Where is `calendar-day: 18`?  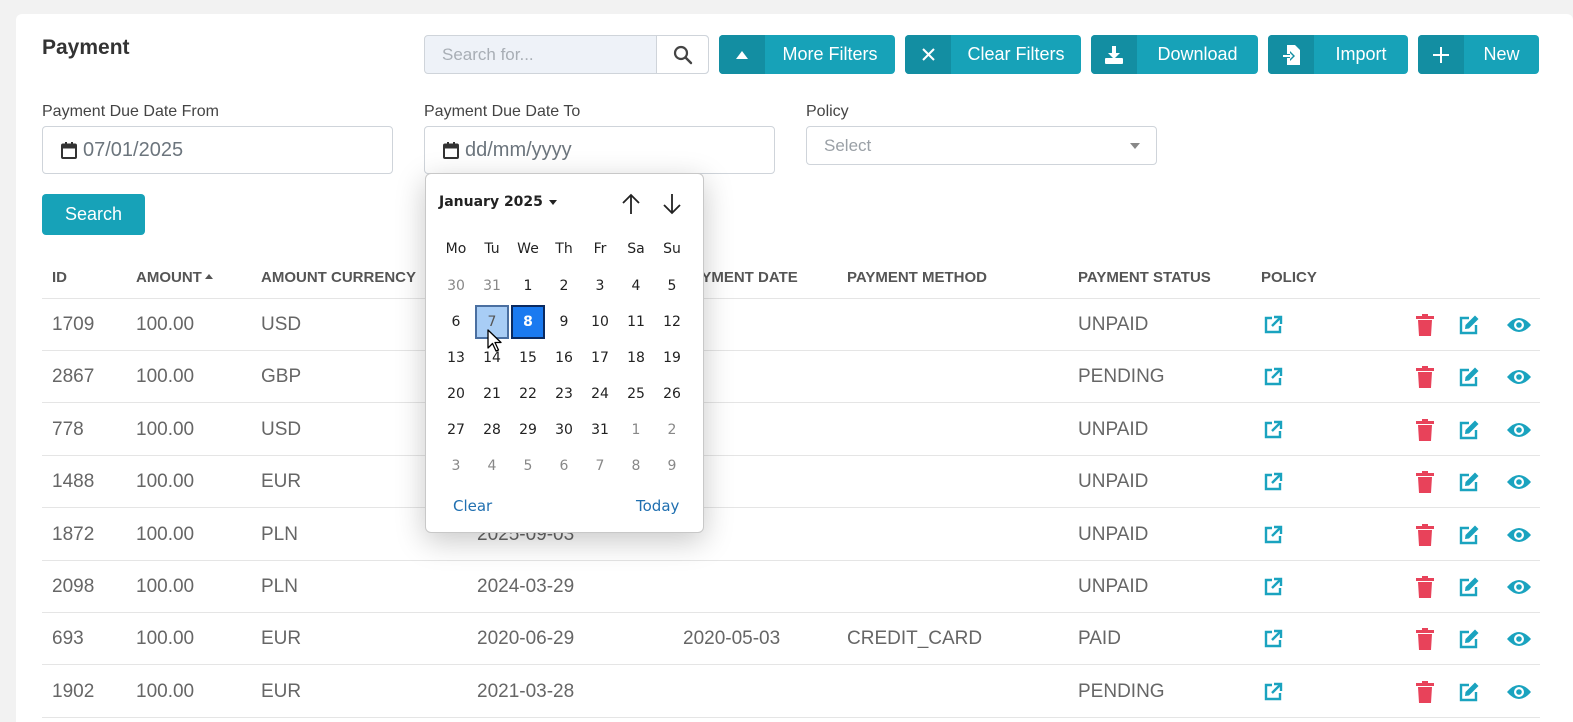 calendar-day: 18 is located at coordinates (636, 358).